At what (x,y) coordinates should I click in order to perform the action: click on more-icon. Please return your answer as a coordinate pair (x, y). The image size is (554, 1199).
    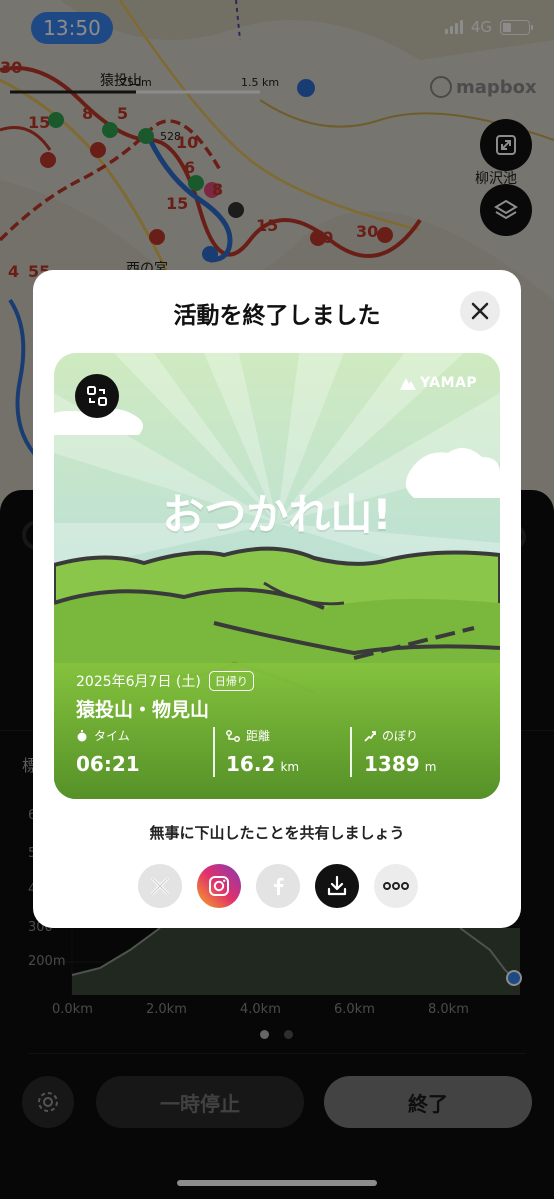
    Looking at the image, I should click on (396, 886).